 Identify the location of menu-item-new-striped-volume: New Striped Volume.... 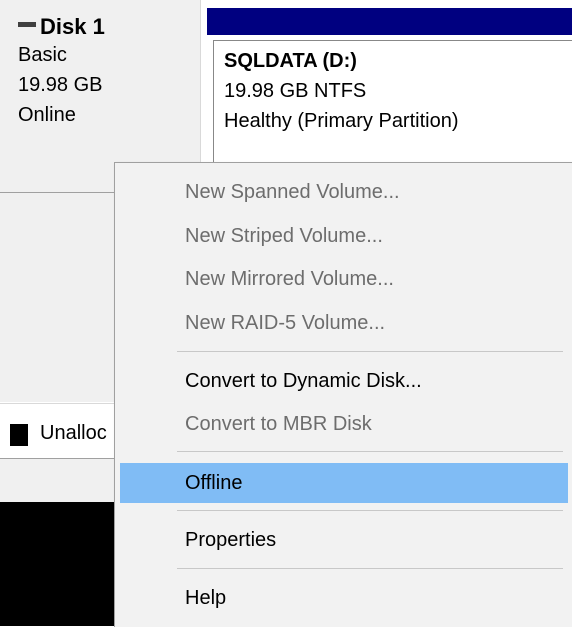
(344, 236).